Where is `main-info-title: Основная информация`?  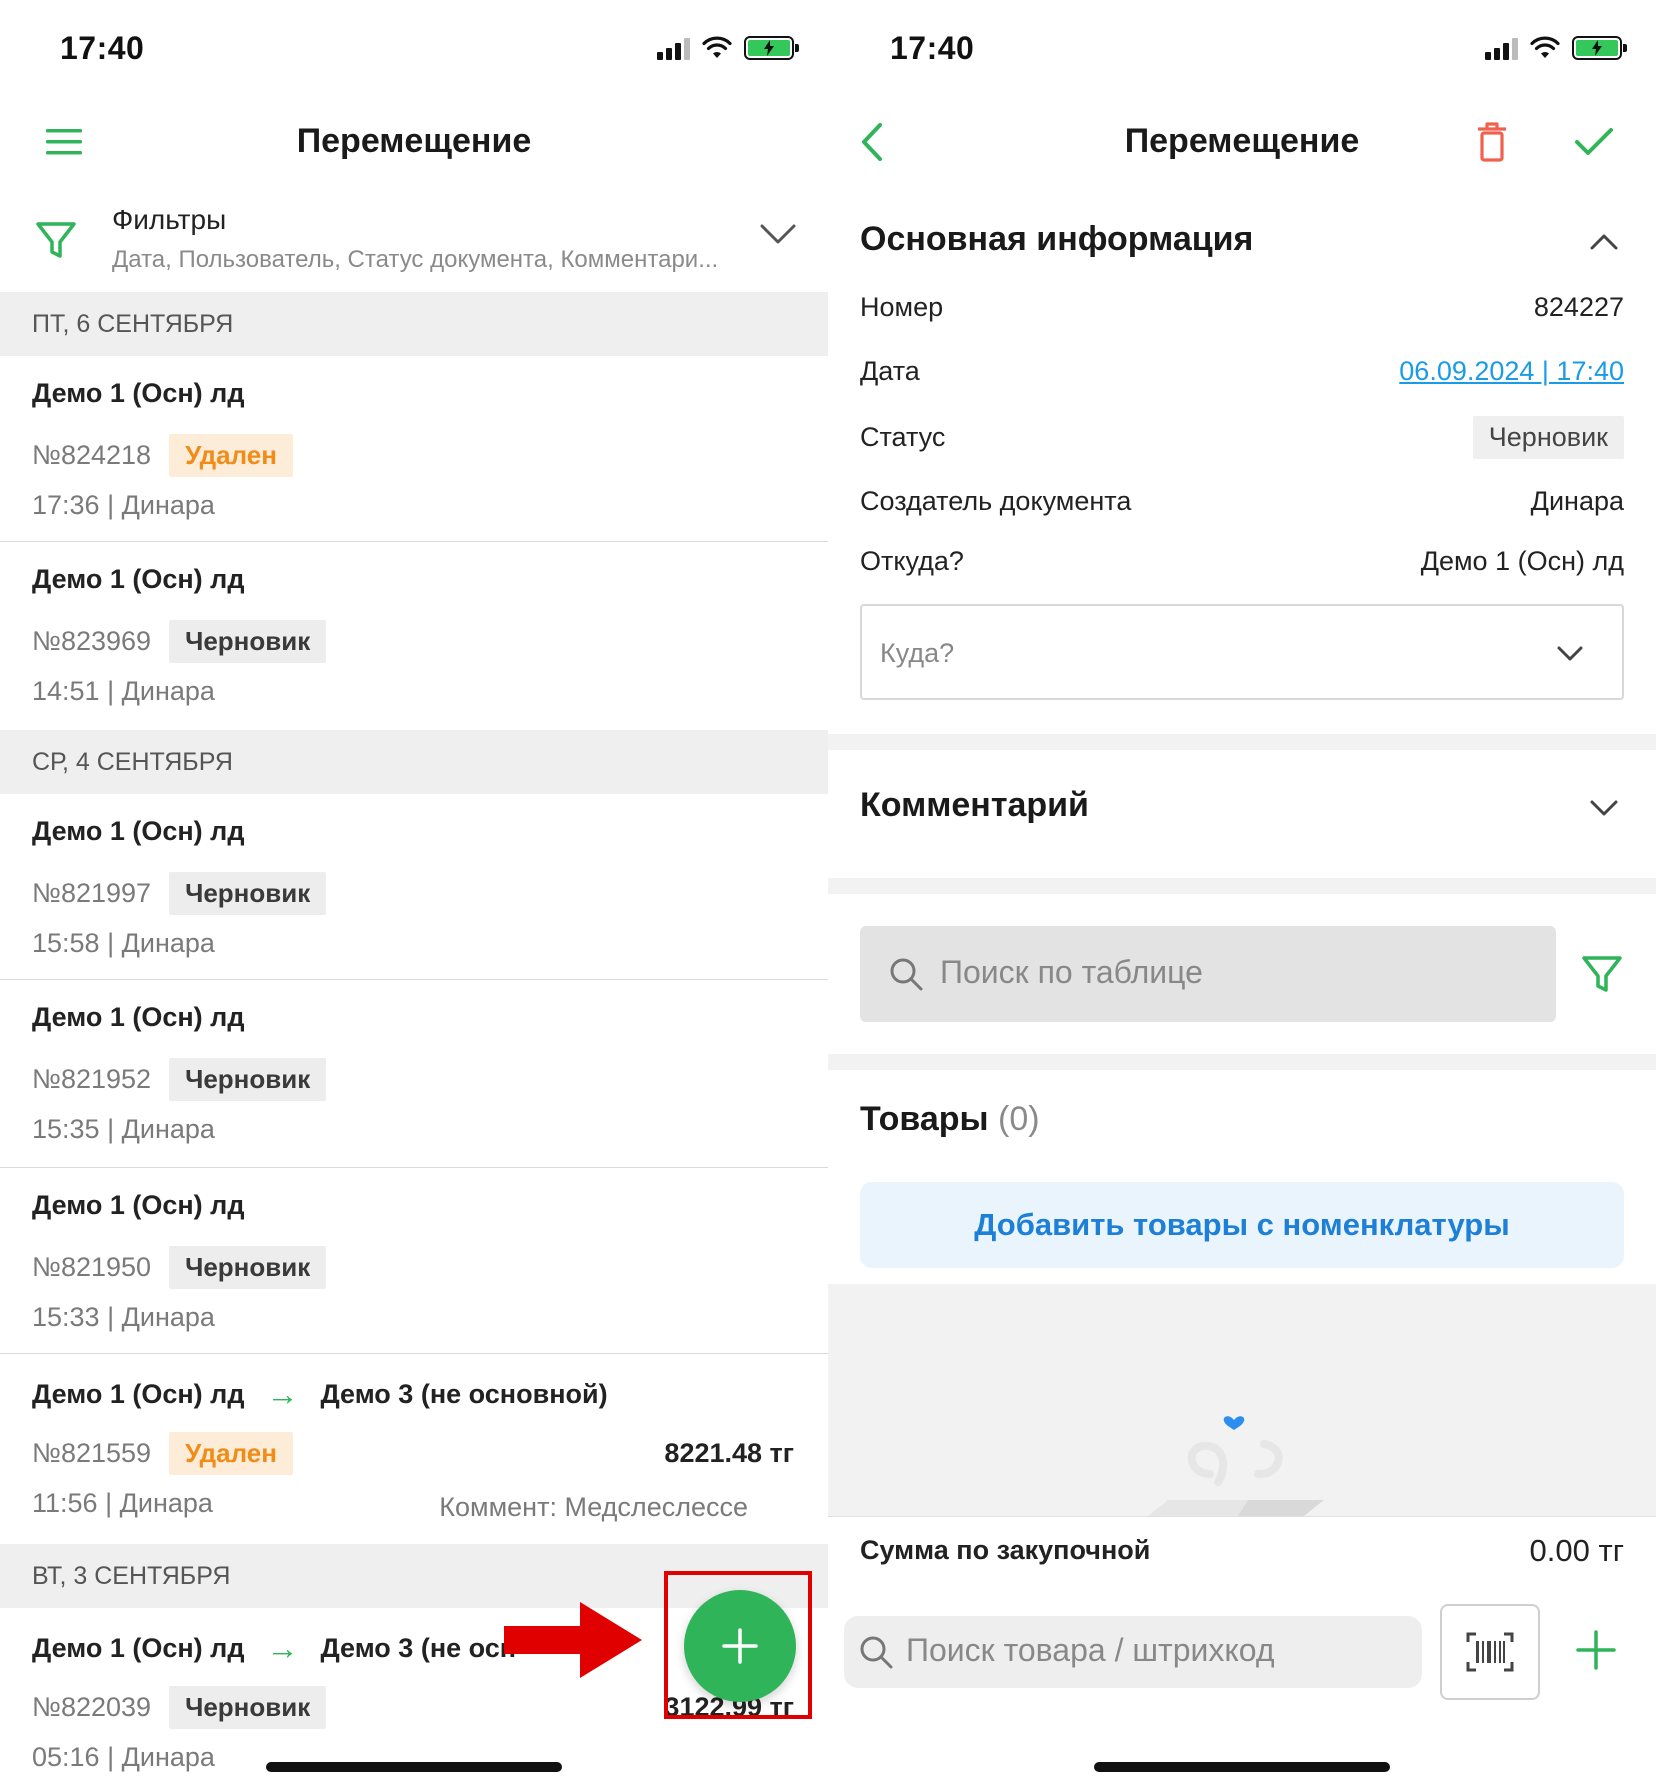
main-info-title: Основная информация is located at coordinates (1057, 239).